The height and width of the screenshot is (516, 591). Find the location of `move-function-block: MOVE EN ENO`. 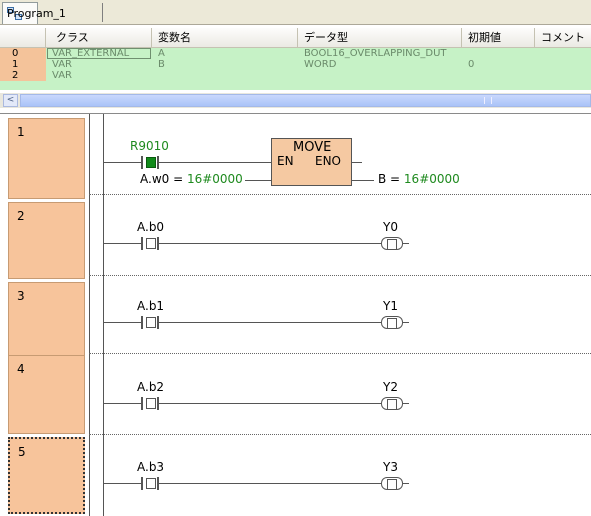

move-function-block: MOVE EN ENO is located at coordinates (311, 162).